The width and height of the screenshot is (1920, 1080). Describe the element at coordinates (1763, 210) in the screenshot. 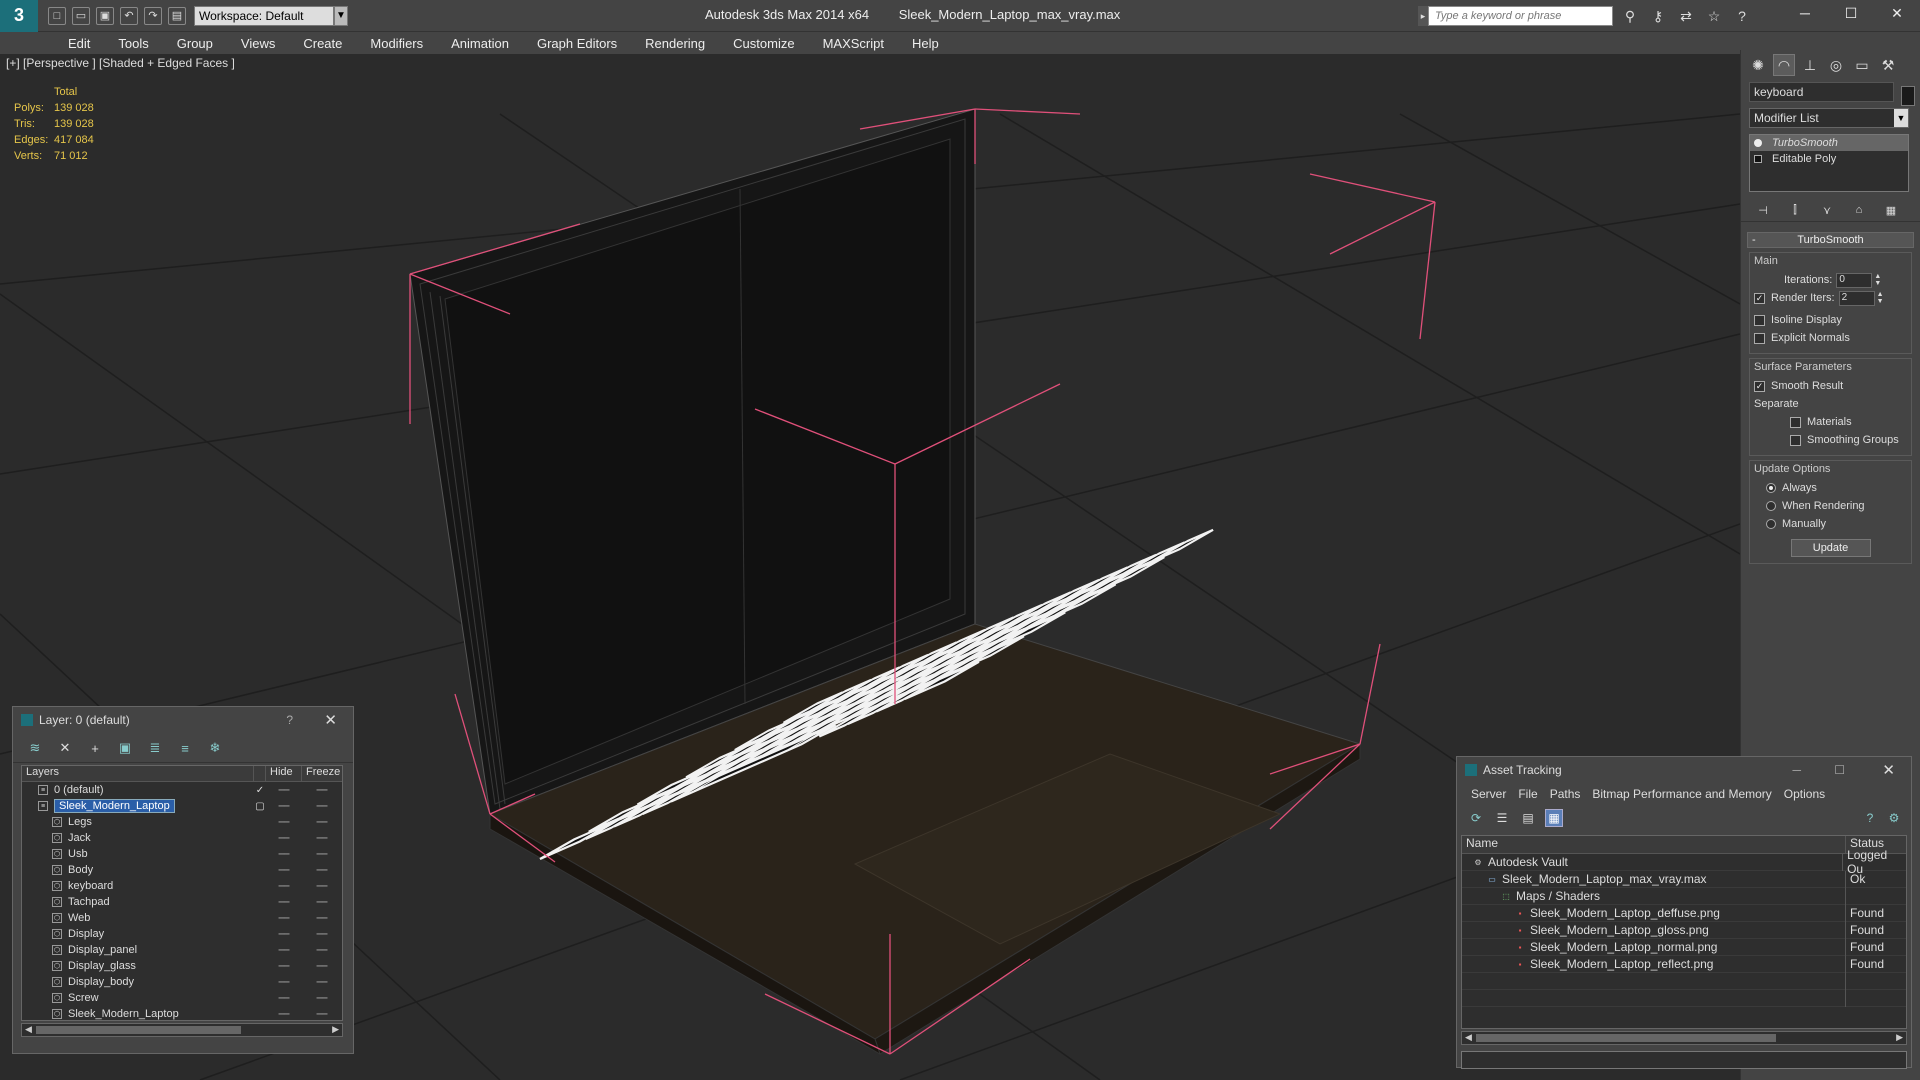

I see `pin-stack-icon: ⊣` at that location.